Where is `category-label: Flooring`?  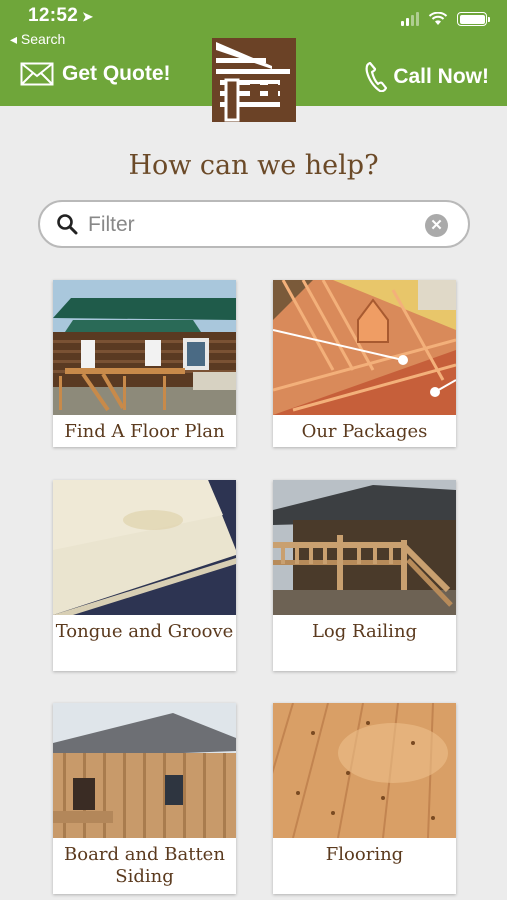 category-label: Flooring is located at coordinates (364, 854).